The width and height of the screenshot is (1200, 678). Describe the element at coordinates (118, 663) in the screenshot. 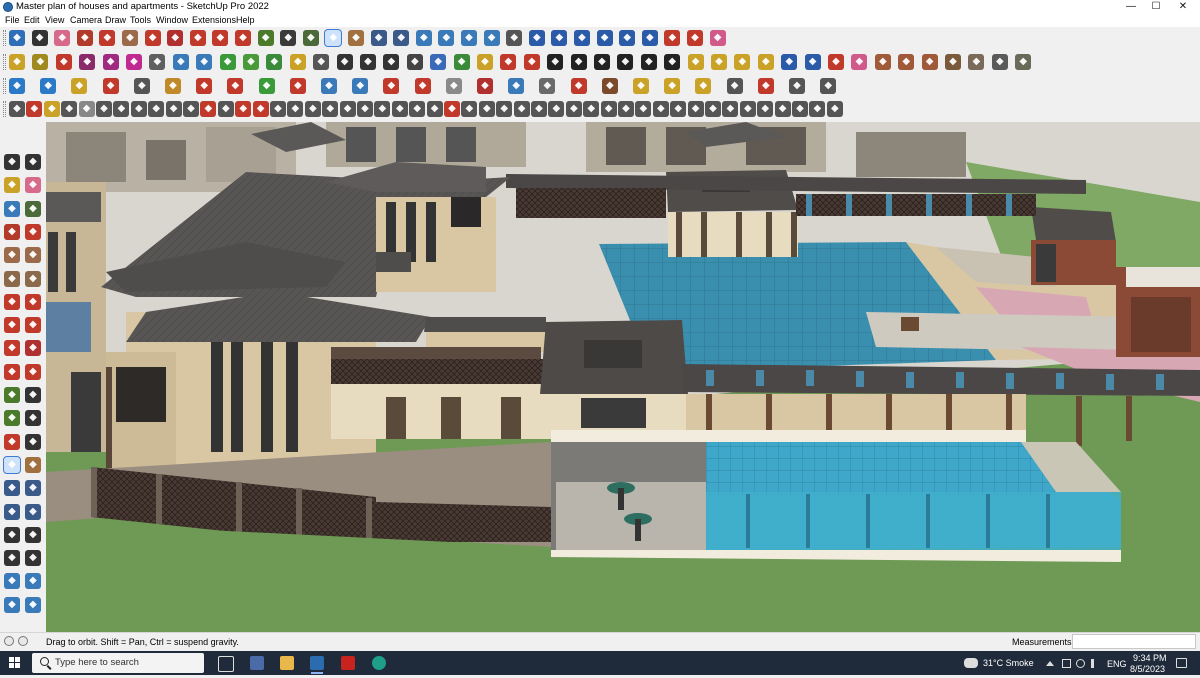

I see `taskbar-search: Type here to search` at that location.